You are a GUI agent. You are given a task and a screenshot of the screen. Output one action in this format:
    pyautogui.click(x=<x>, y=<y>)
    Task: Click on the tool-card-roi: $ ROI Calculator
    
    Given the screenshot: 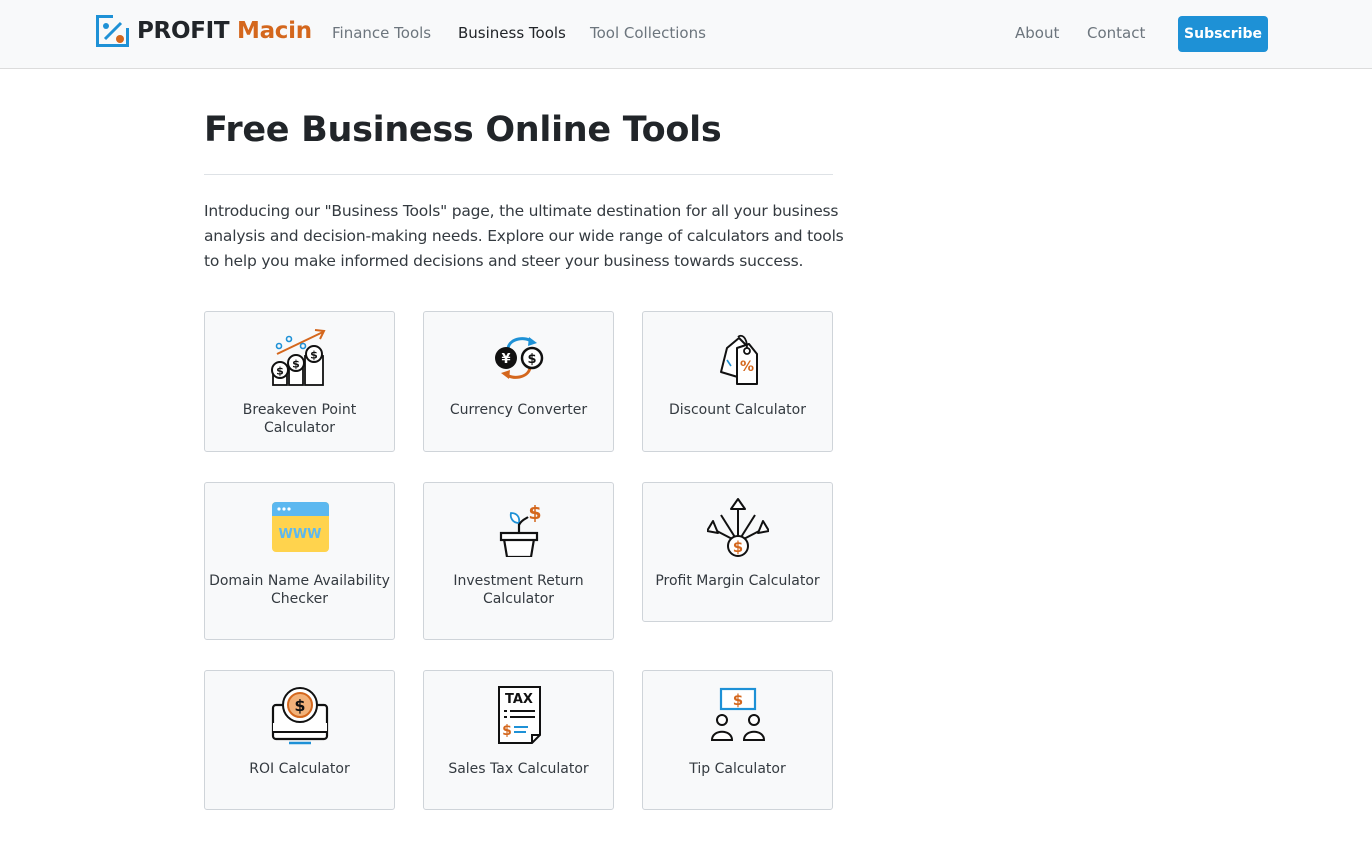 What is the action you would take?
    pyautogui.click(x=299, y=740)
    